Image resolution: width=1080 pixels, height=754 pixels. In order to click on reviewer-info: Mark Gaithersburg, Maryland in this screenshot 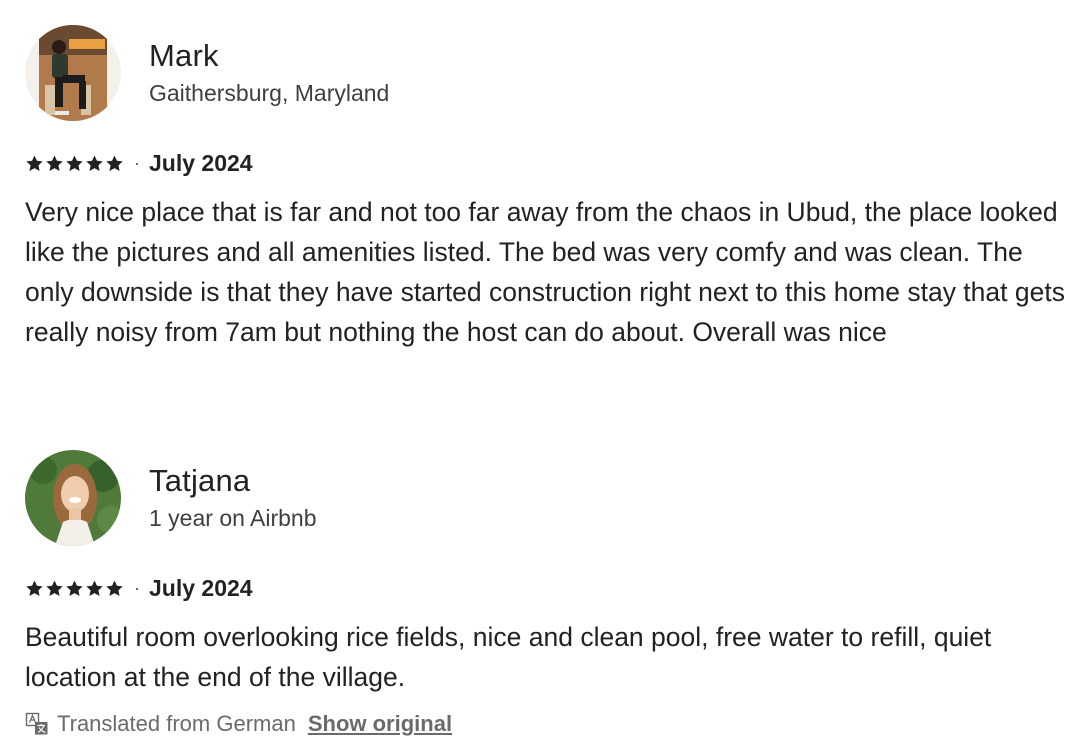, I will do `click(269, 73)`.